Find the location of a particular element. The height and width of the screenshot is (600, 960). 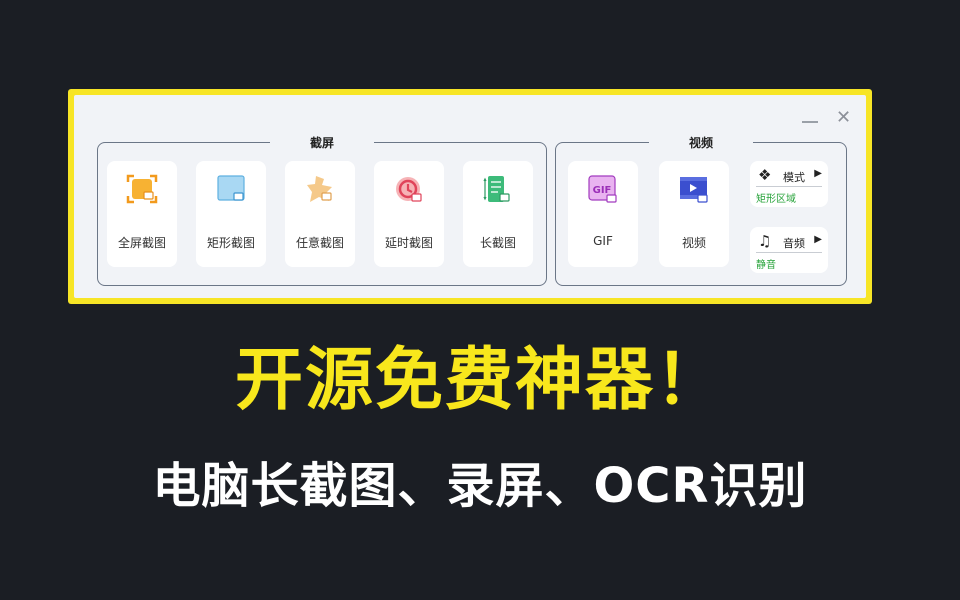

rect-capture-icon is located at coordinates (231, 188).